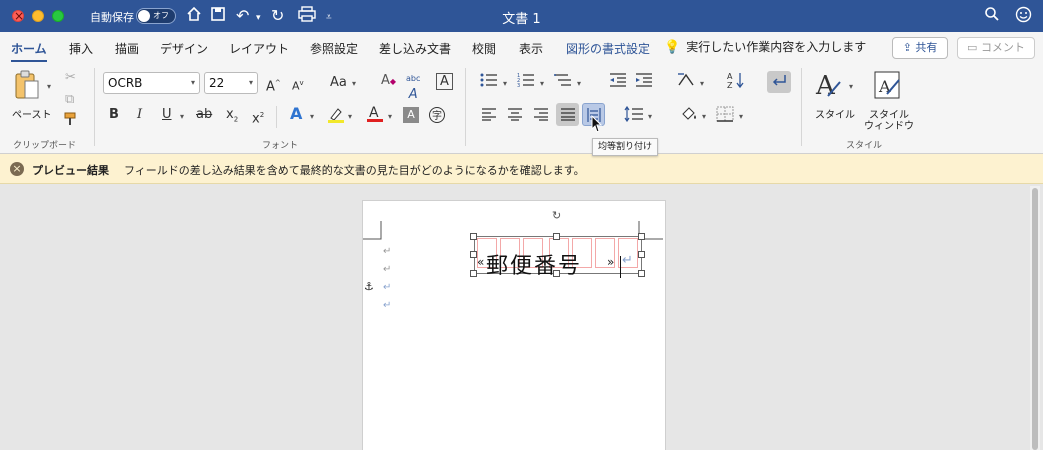 This screenshot has width=1043, height=450. What do you see at coordinates (996, 48) in the screenshot?
I see `comment-button: ▭ コメント` at bounding box center [996, 48].